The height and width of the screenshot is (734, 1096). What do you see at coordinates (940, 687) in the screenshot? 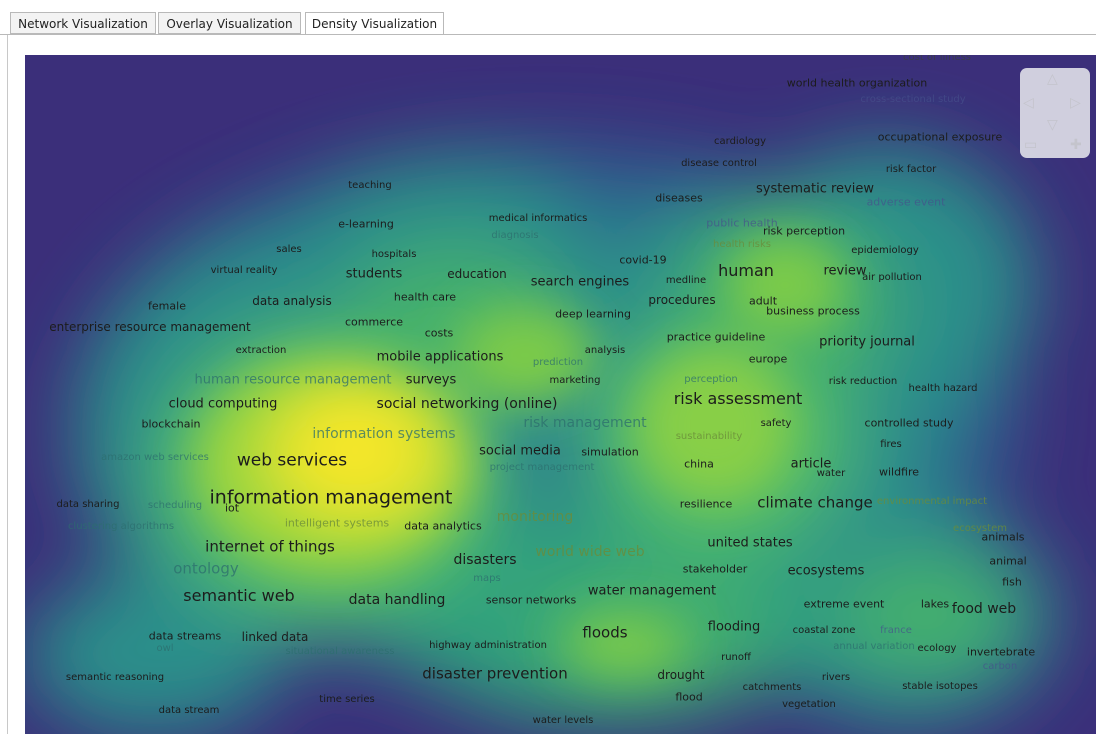
I see `term-label: stable isotopes` at bounding box center [940, 687].